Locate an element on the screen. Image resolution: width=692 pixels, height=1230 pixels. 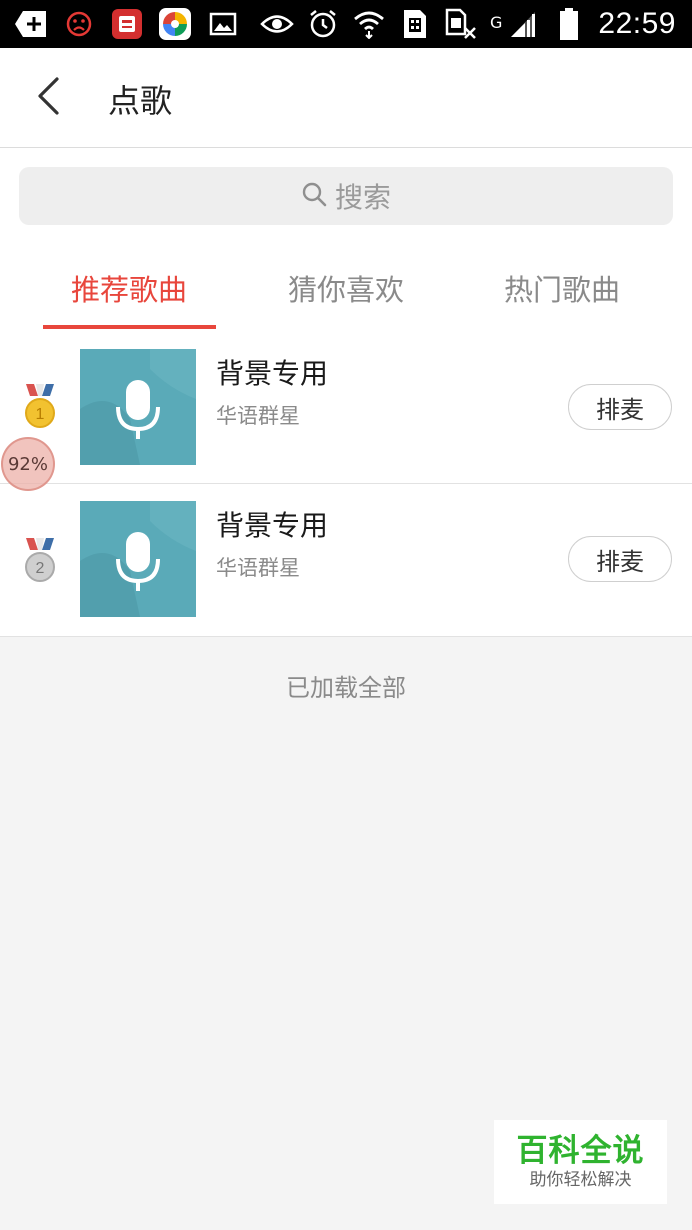
search-area: 搜索 is located at coordinates (346, 196).